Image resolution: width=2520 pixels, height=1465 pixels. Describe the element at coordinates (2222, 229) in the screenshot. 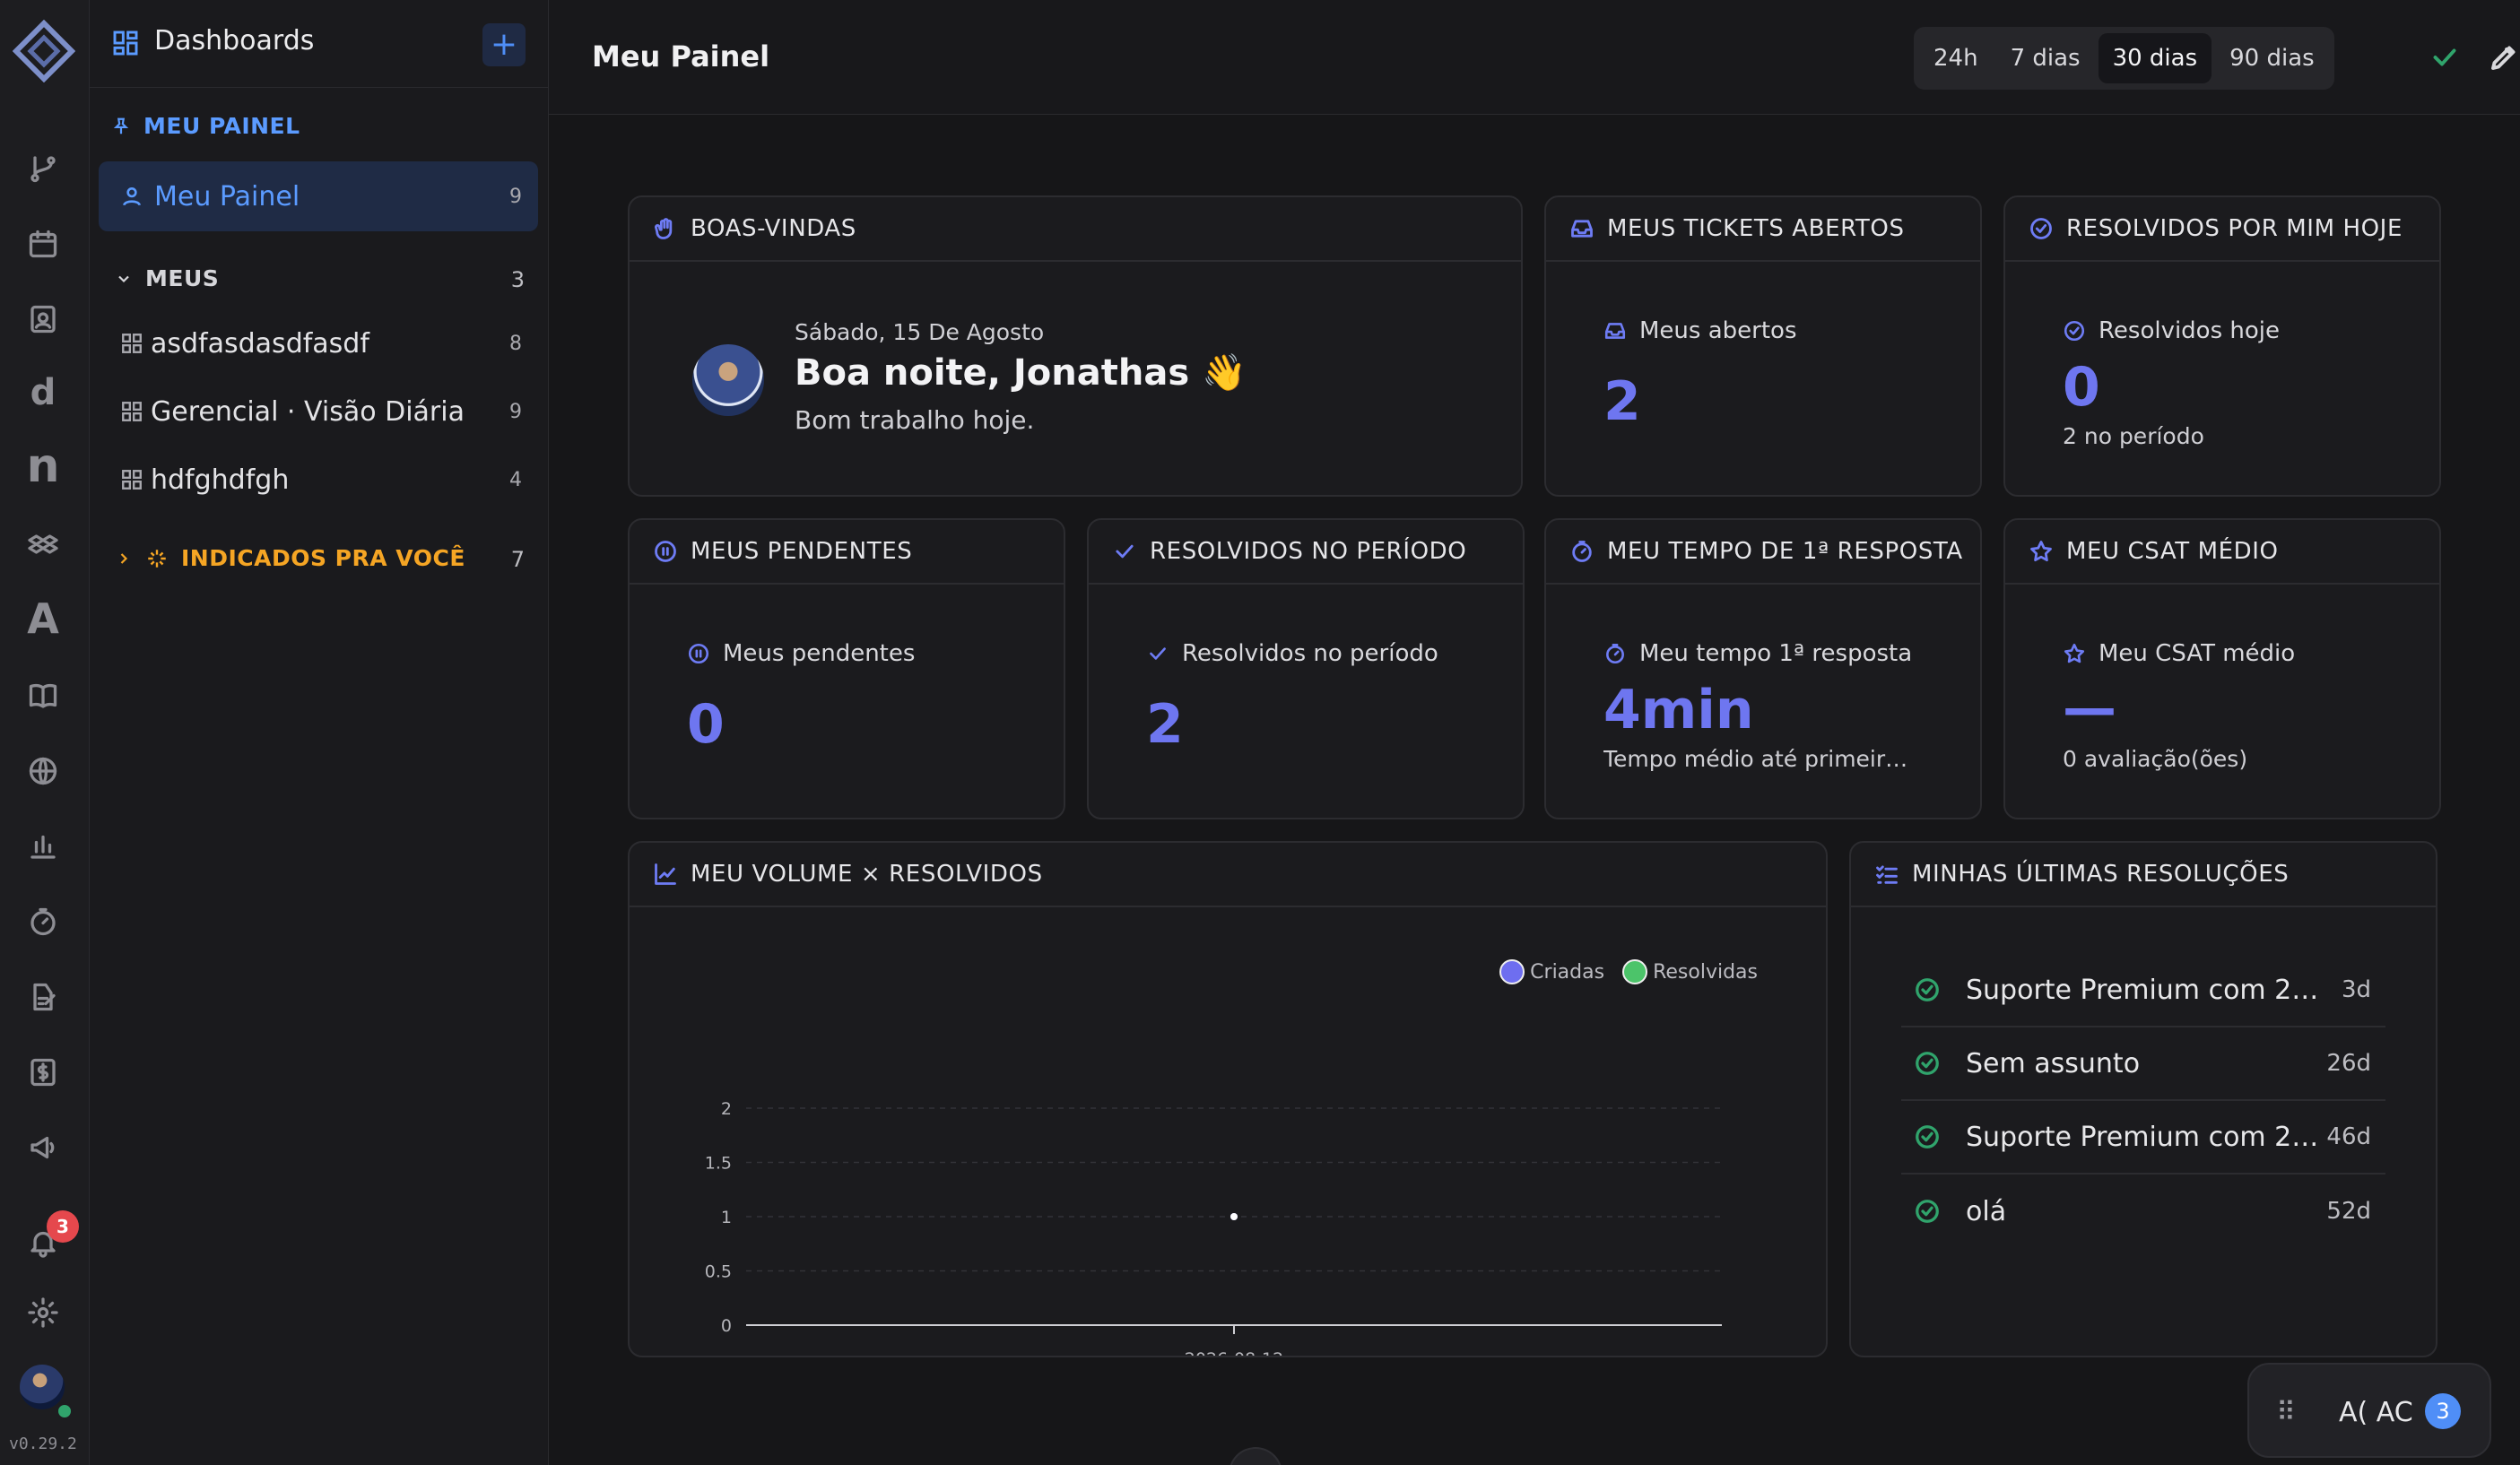

I see `card-header: RESOLVIDOS POR MIM HOJE` at that location.